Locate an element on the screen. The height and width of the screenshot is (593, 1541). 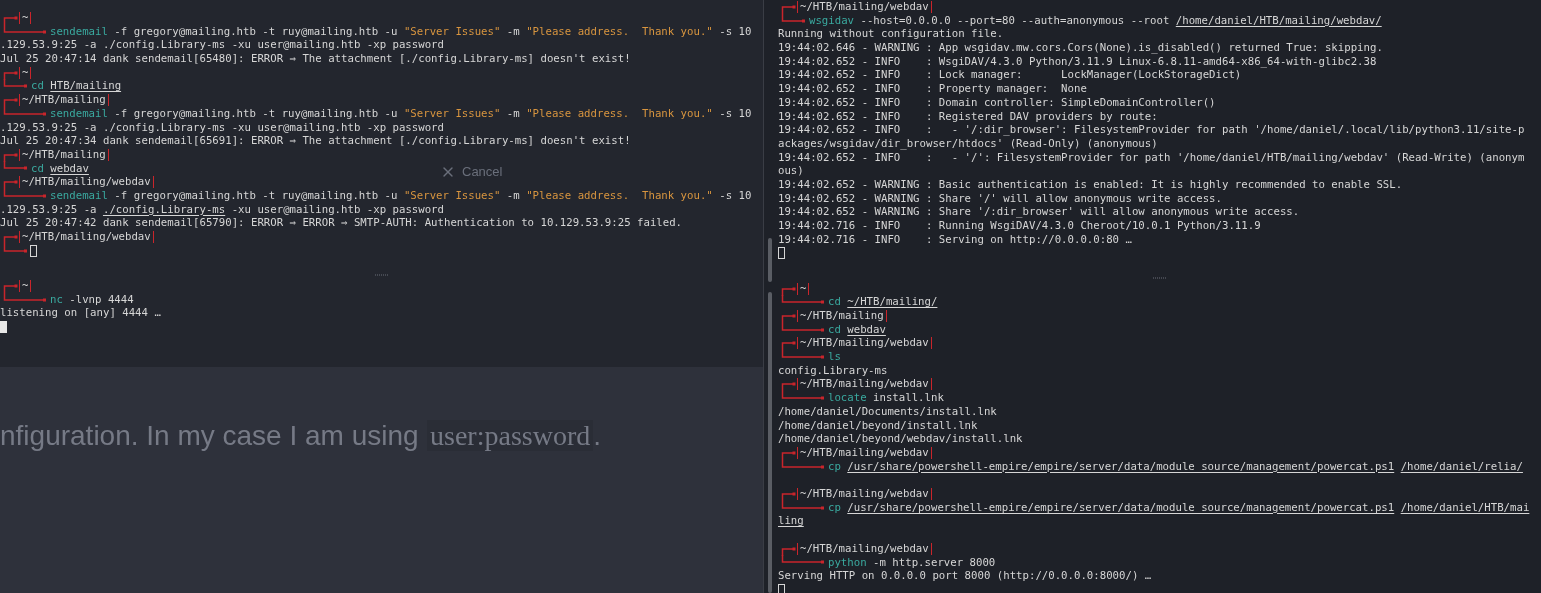
command-text: python -m http.server 8000 is located at coordinates (912, 562).